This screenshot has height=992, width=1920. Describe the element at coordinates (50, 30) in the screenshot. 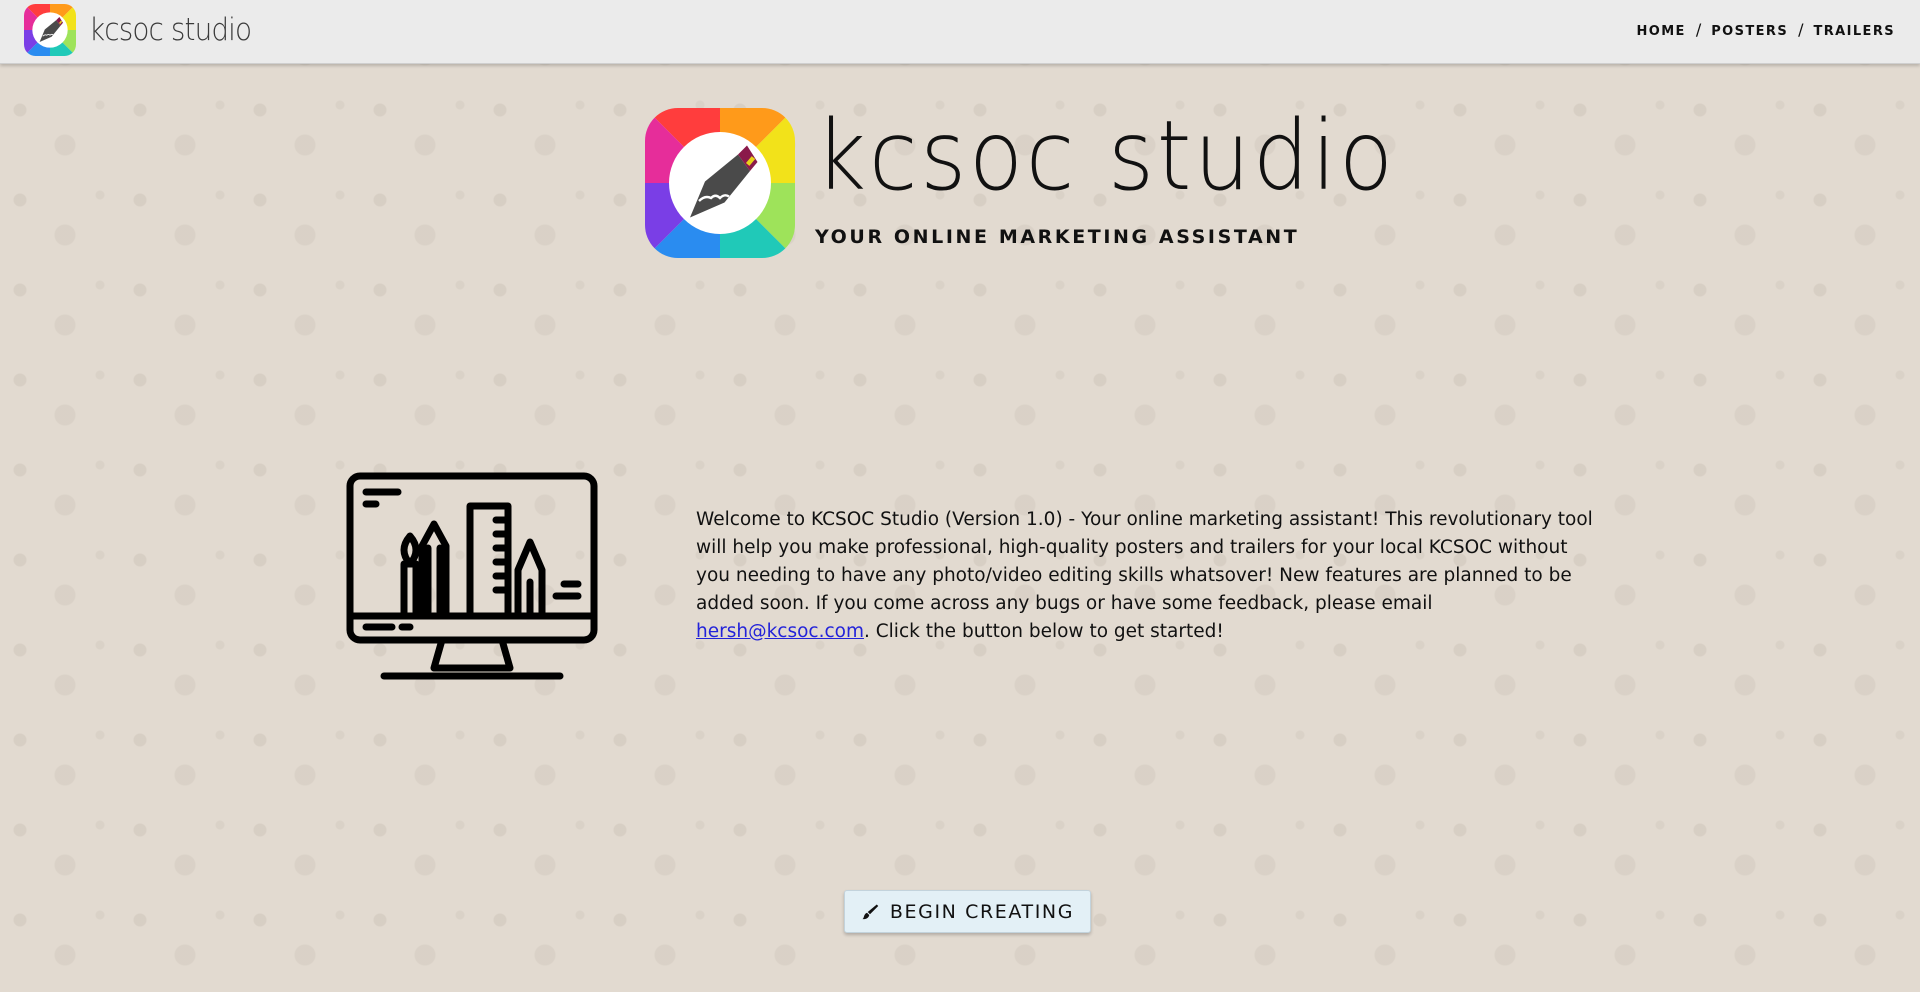

I see `kcsoc-logo-icon` at that location.